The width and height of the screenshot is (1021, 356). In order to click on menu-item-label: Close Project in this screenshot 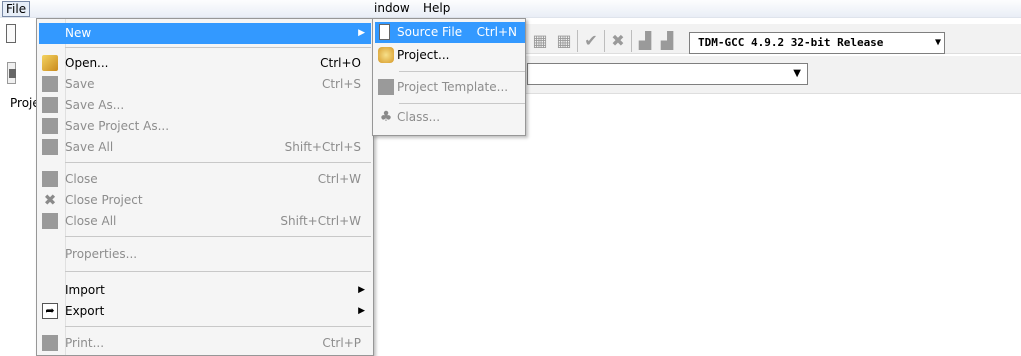, I will do `click(104, 200)`.